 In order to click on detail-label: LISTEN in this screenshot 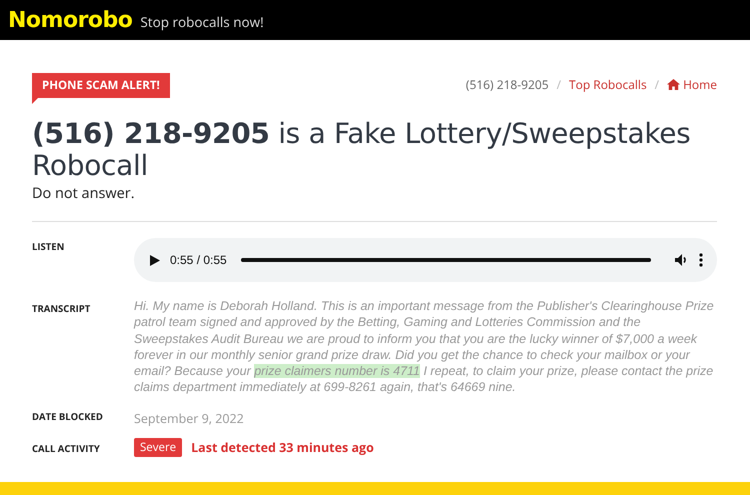, I will do `click(48, 246)`.